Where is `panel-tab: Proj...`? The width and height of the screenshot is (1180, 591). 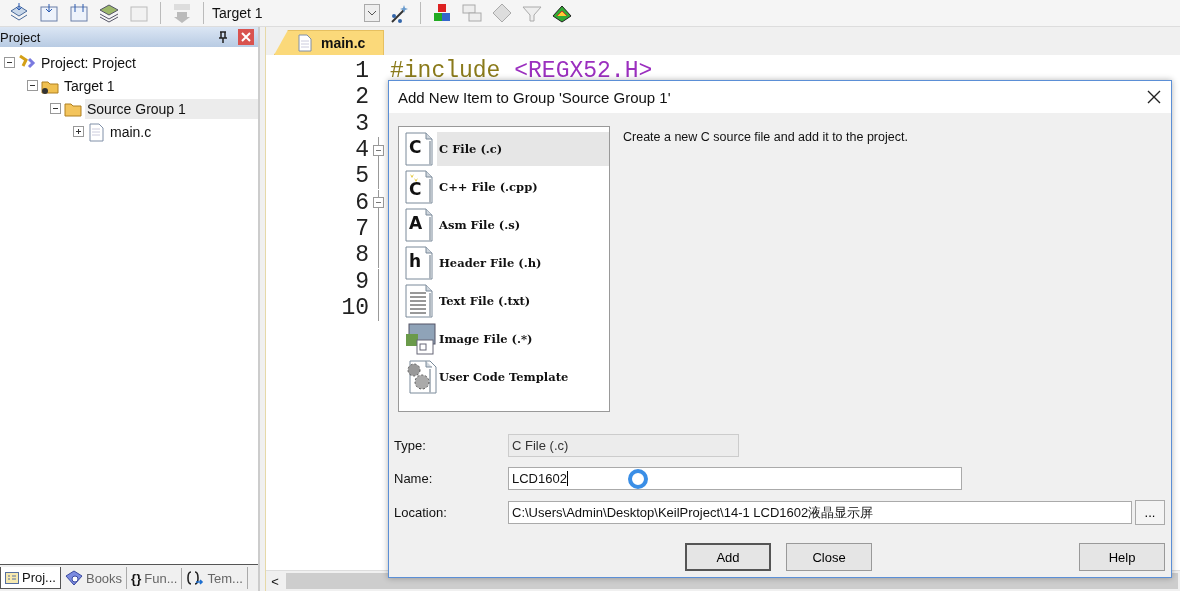
panel-tab: Proj... is located at coordinates (30, 578).